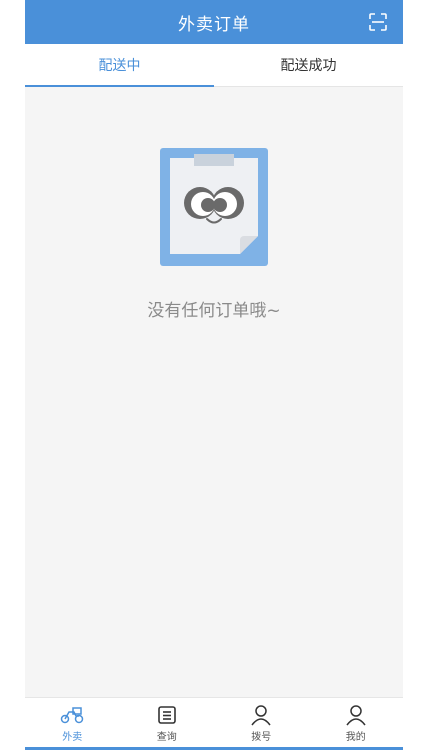  Describe the element at coordinates (355, 737) in the screenshot. I see `nav-label: 我的` at that location.